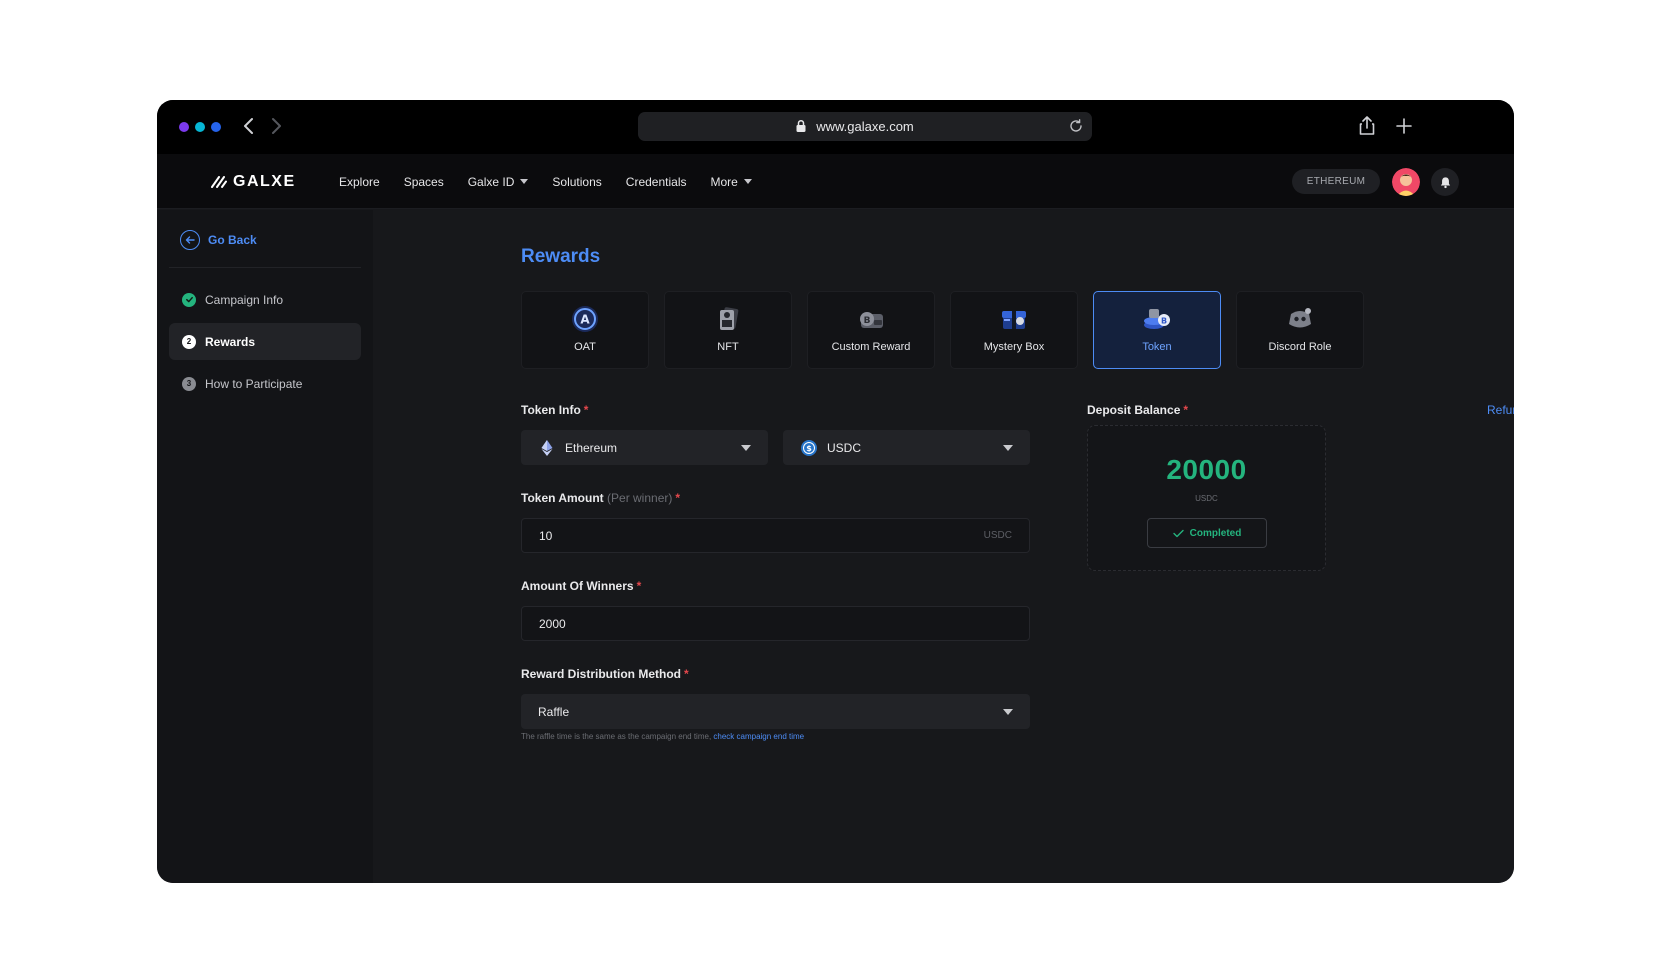  I want to click on step-how-to-participate: 3 How to Participate, so click(265, 383).